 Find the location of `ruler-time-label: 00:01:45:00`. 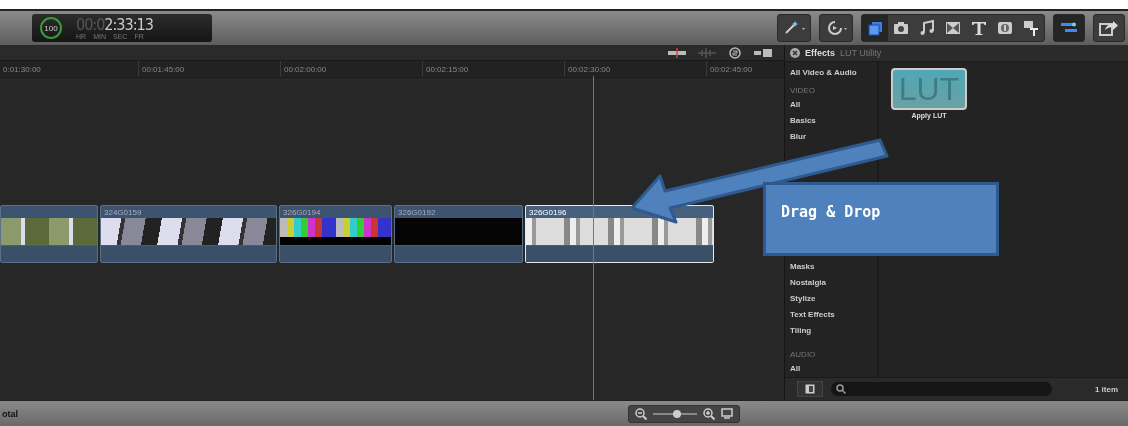

ruler-time-label: 00:01:45:00 is located at coordinates (163, 69).